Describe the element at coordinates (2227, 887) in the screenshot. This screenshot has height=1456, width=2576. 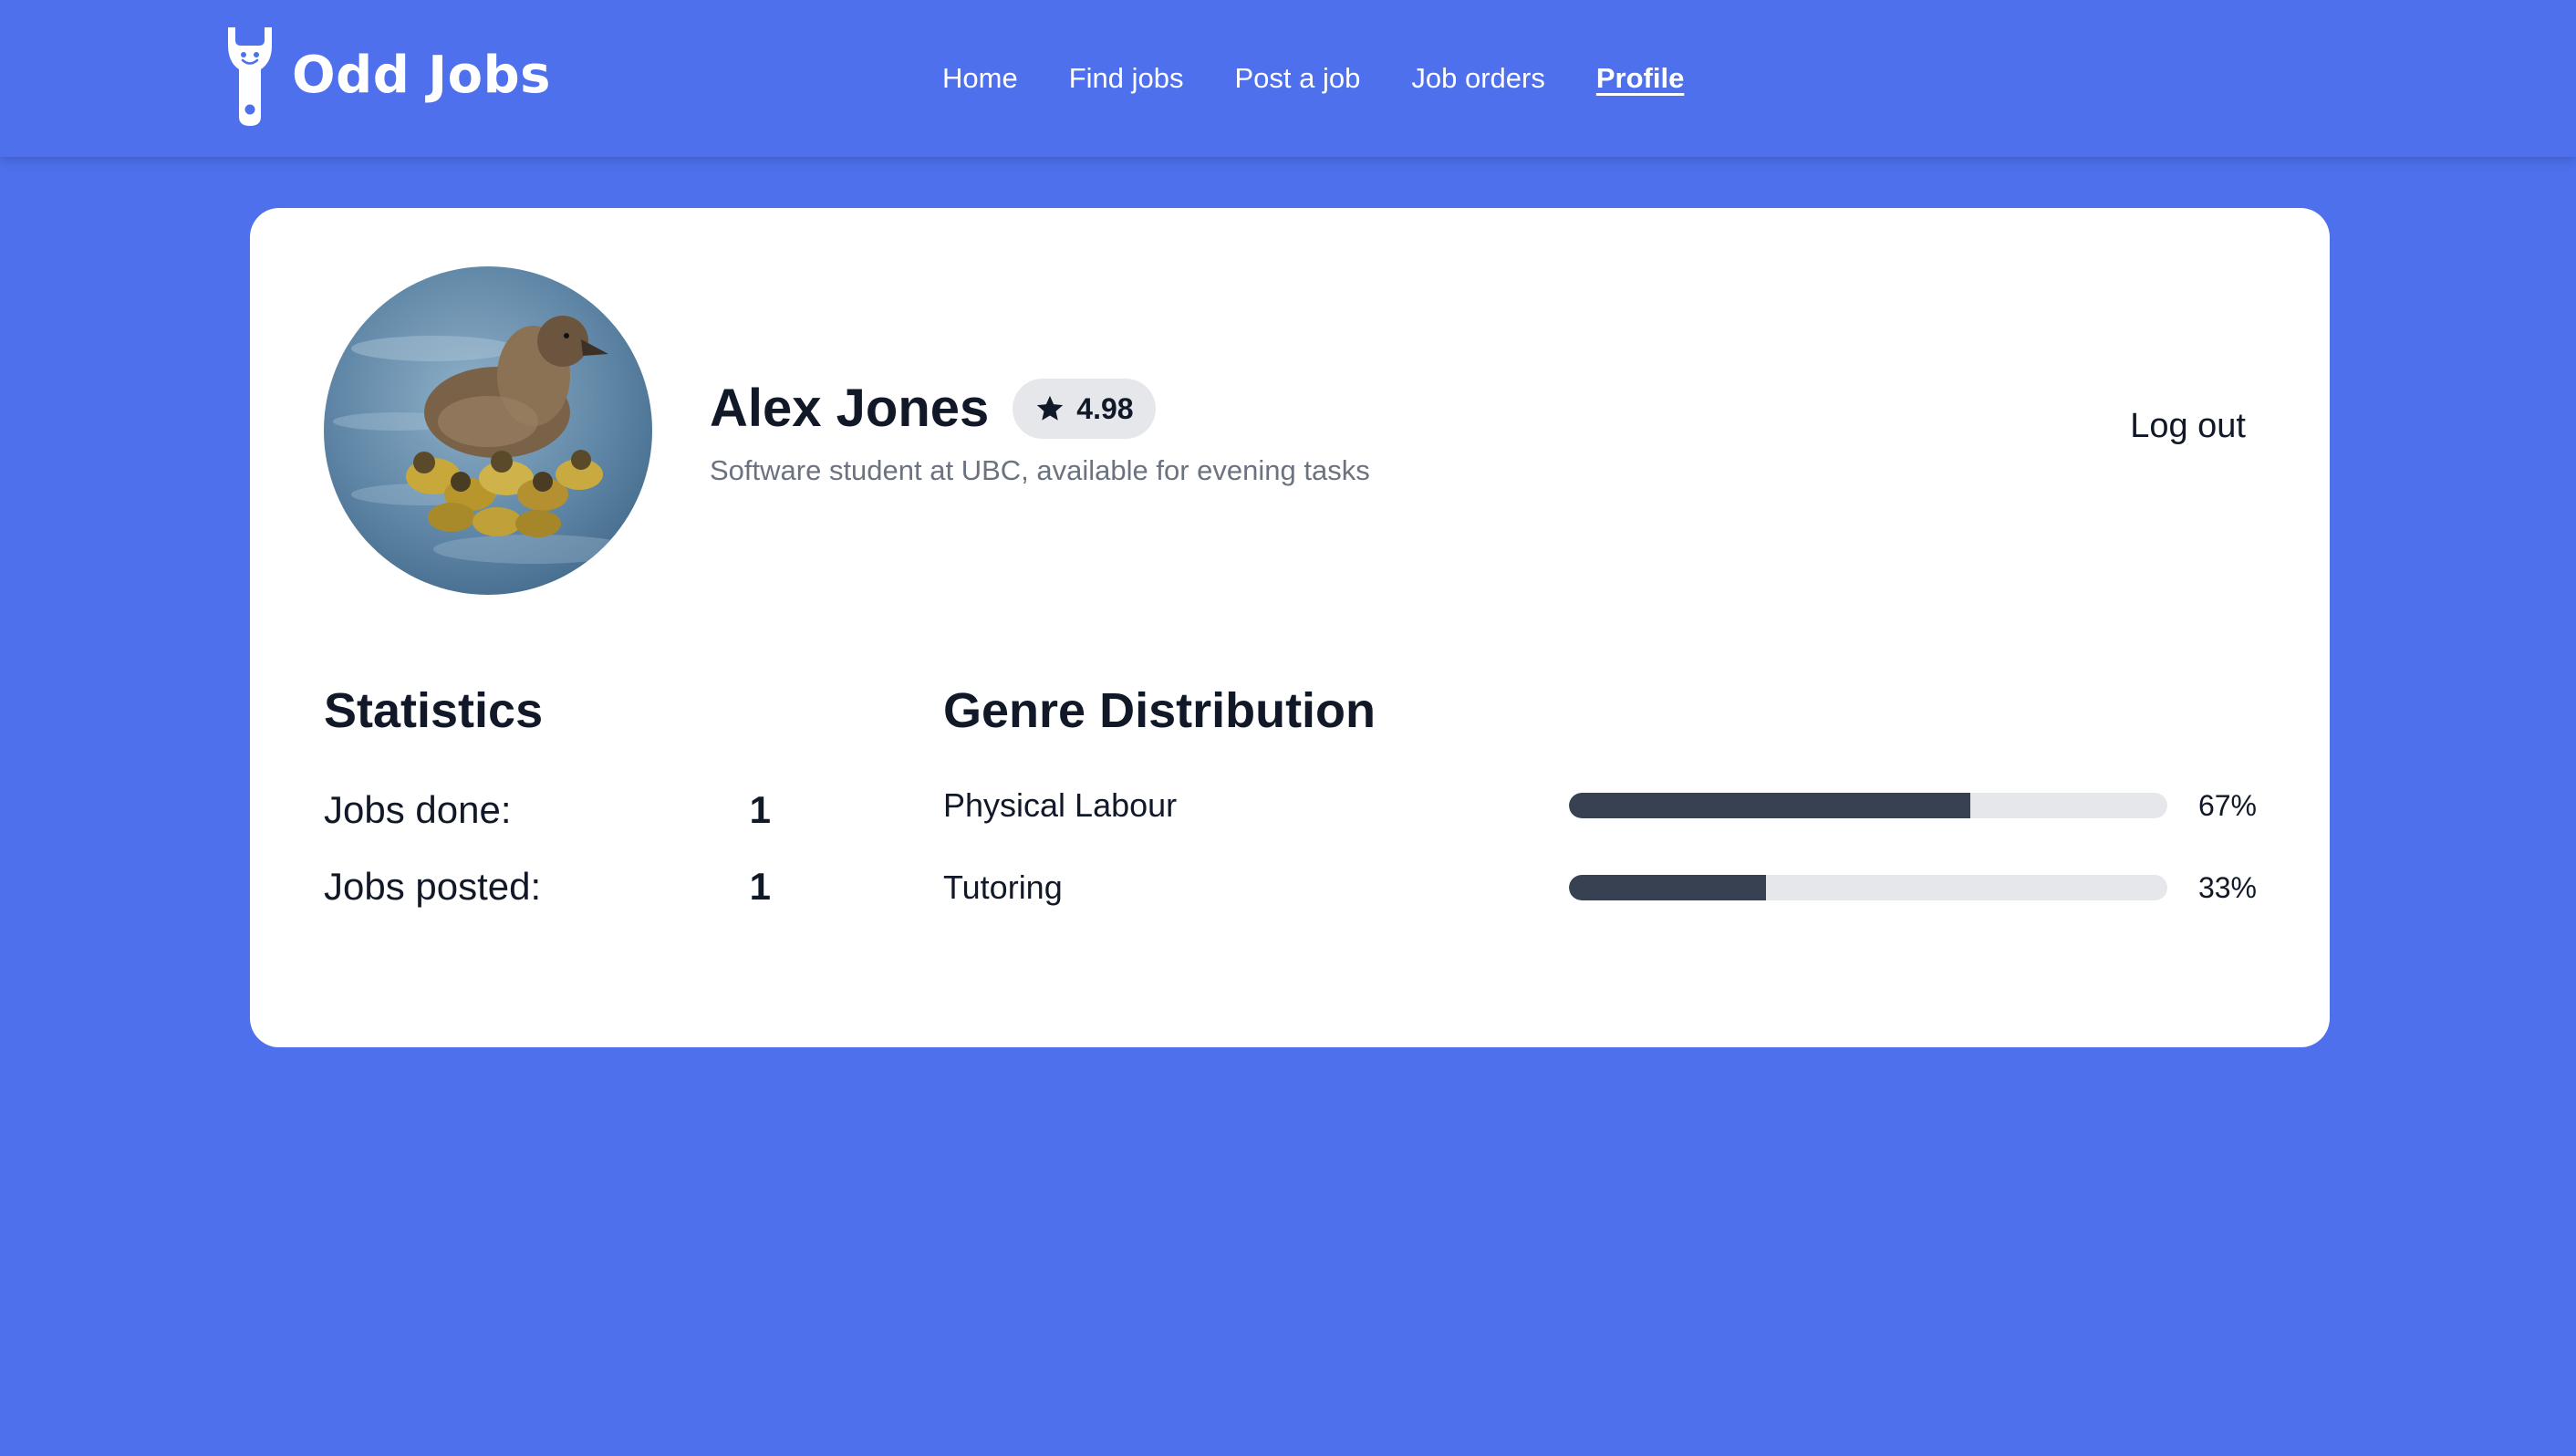
I see `genre-percent: 33%` at that location.